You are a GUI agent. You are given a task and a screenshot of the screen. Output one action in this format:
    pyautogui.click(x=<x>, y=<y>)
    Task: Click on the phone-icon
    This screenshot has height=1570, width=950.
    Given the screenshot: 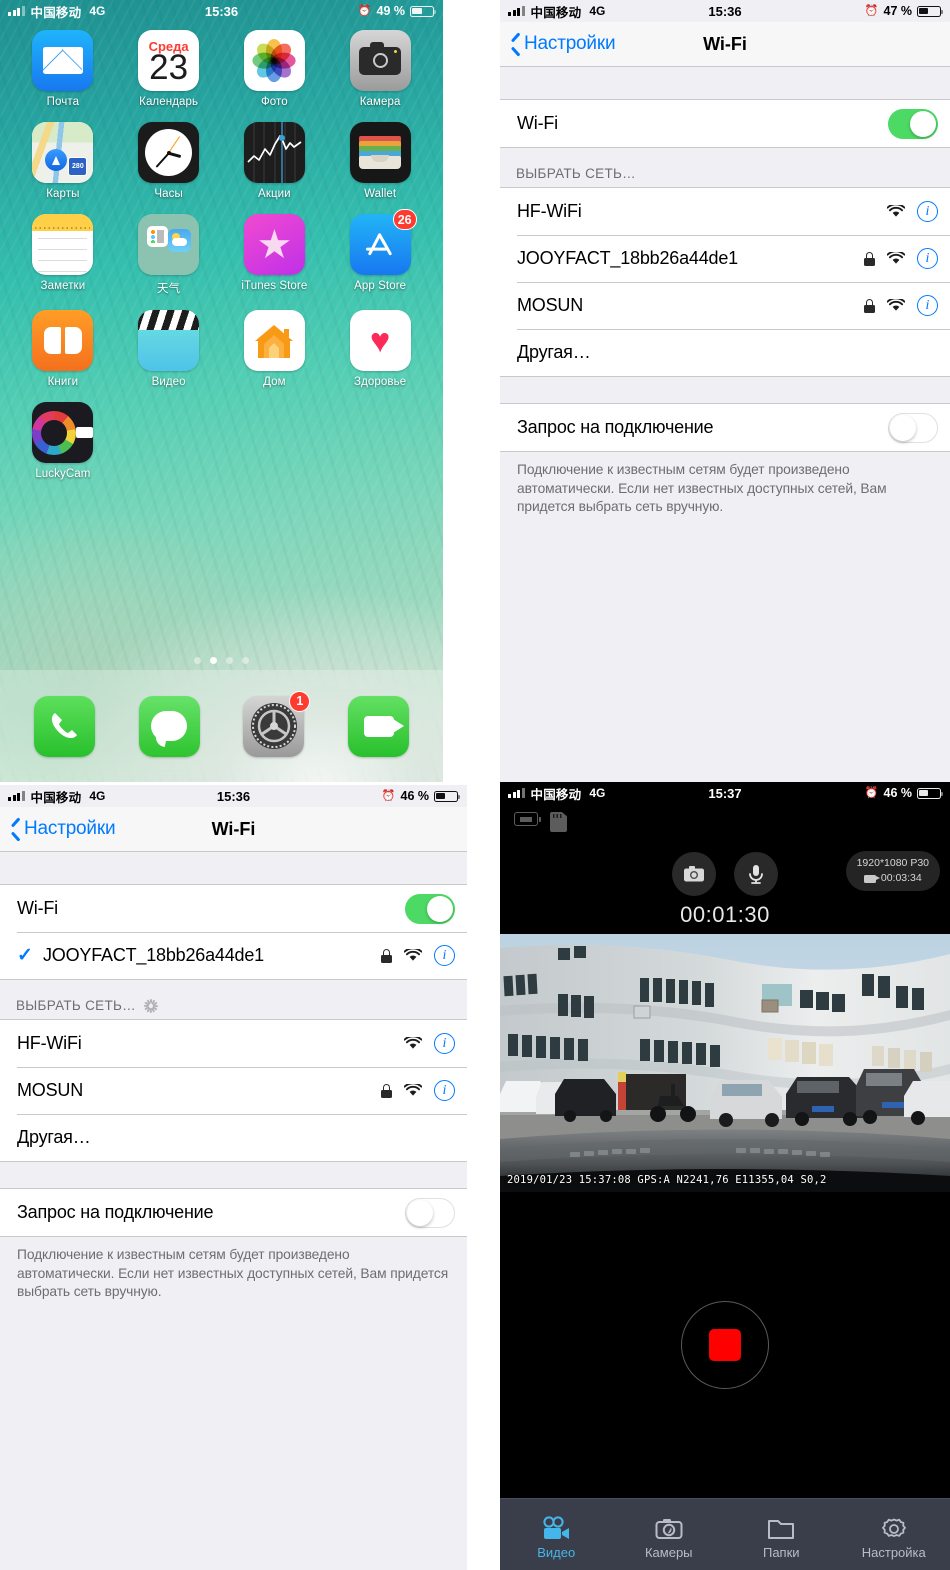 What is the action you would take?
    pyautogui.click(x=64, y=726)
    